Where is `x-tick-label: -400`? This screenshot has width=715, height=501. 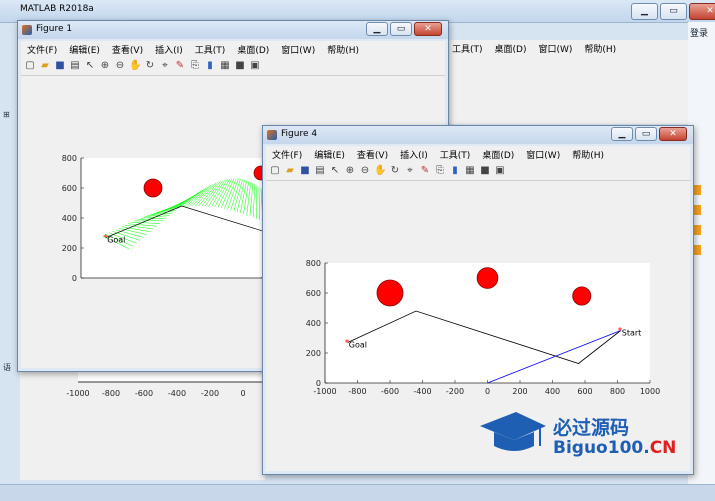 x-tick-label: -400 is located at coordinates (177, 393).